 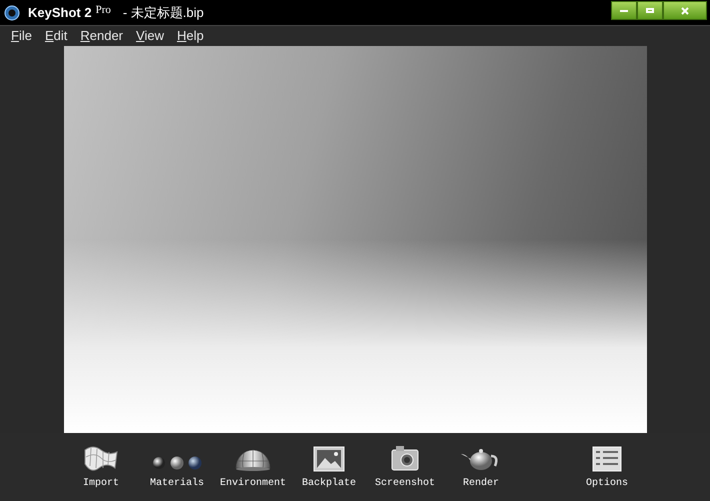 I want to click on toolbar-button: Import, so click(x=101, y=464).